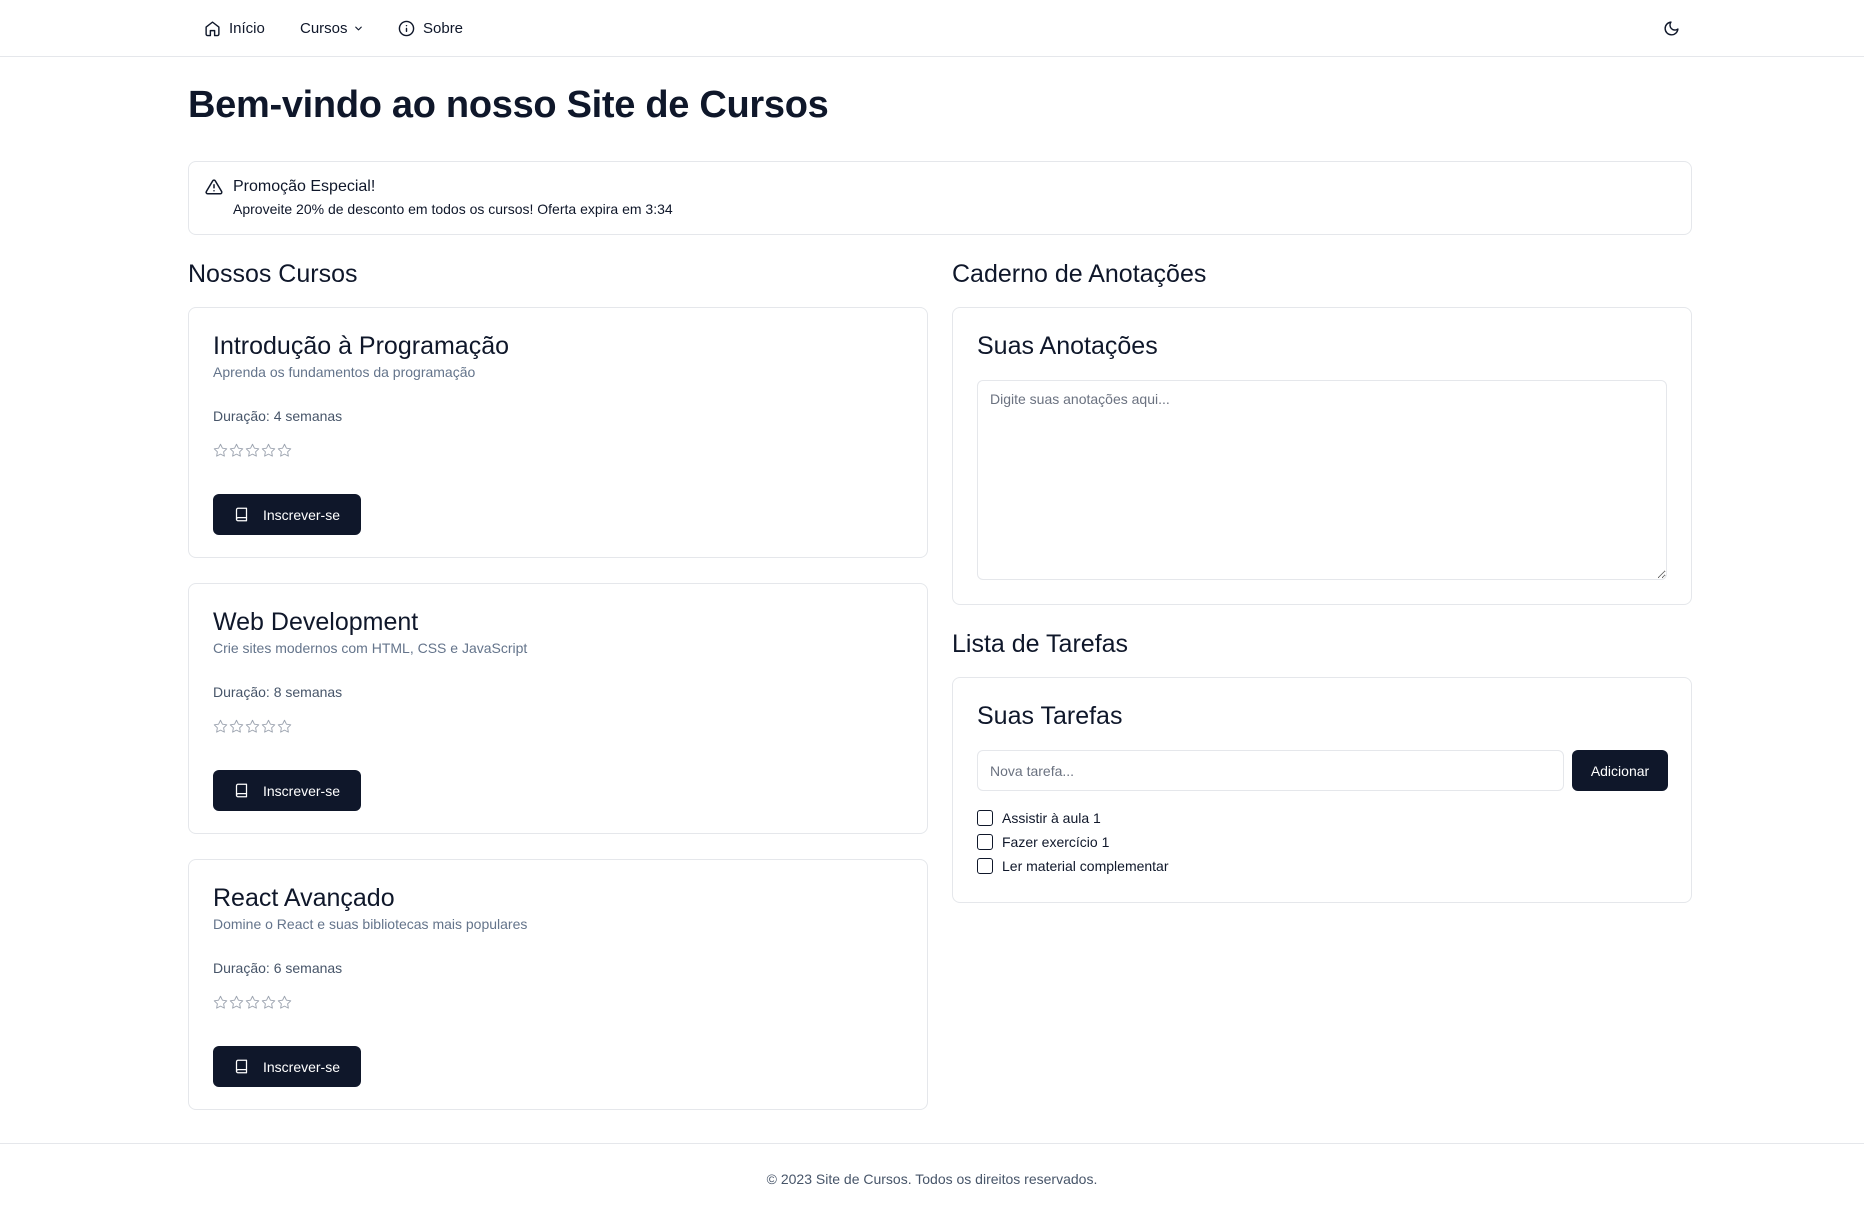  I want to click on chevron-down-icon, so click(358, 28).